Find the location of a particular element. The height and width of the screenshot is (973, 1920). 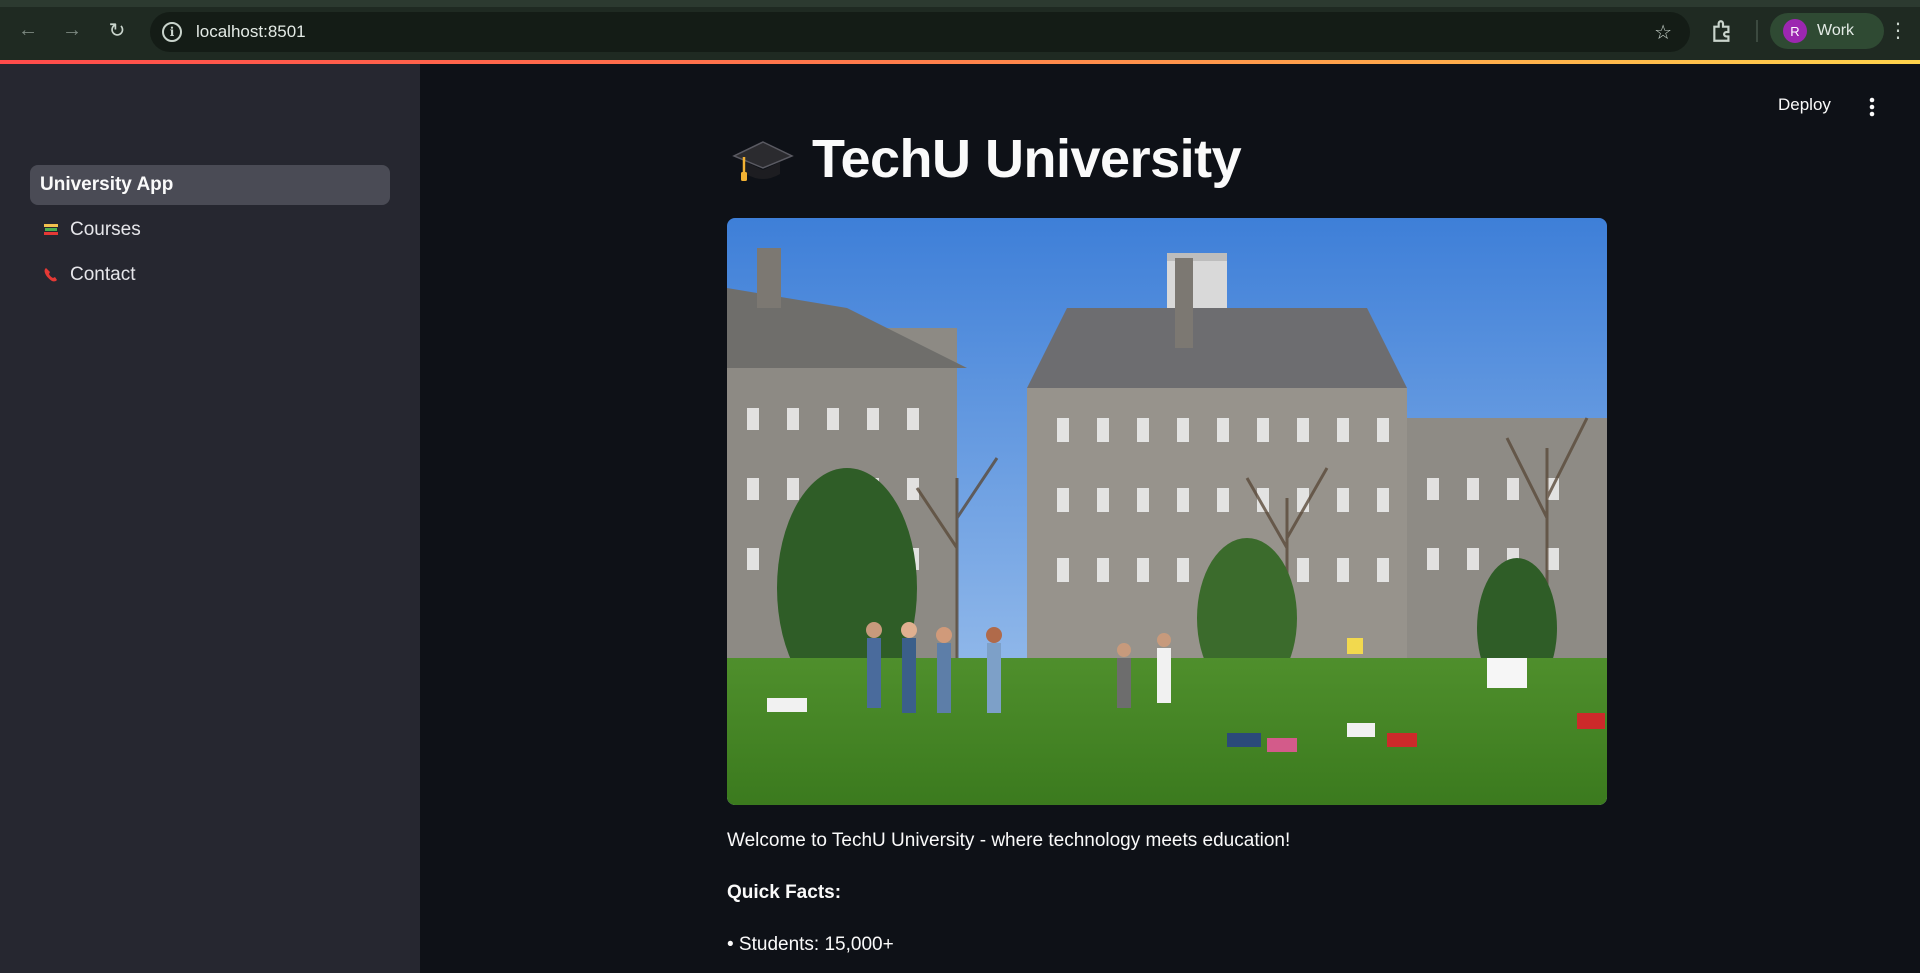

browser-toolbar: ← → ↻ i localhost:8501 ☆ R Work ⋮ is located at coordinates (960, 31).